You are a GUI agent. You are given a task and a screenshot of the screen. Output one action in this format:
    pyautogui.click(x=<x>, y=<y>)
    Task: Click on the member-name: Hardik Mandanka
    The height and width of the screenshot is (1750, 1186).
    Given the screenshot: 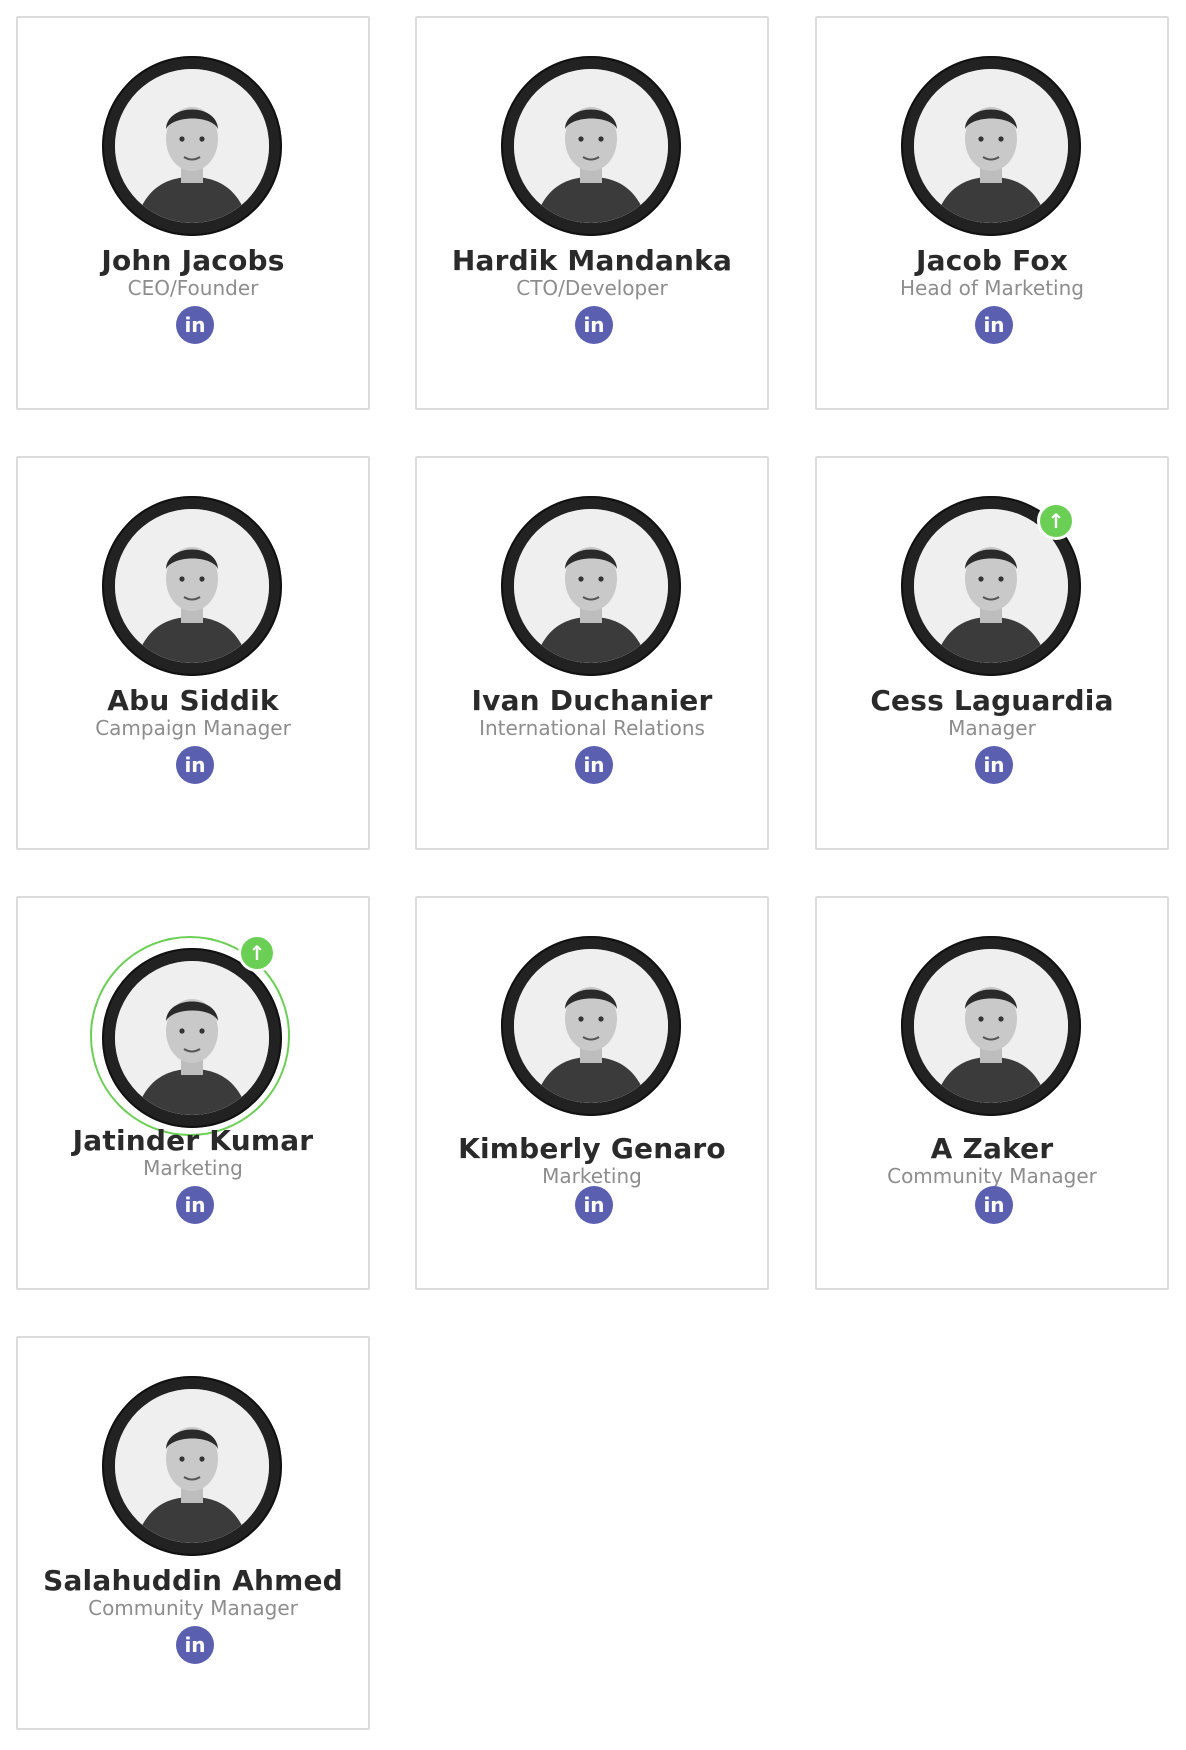 What is the action you would take?
    pyautogui.click(x=592, y=260)
    